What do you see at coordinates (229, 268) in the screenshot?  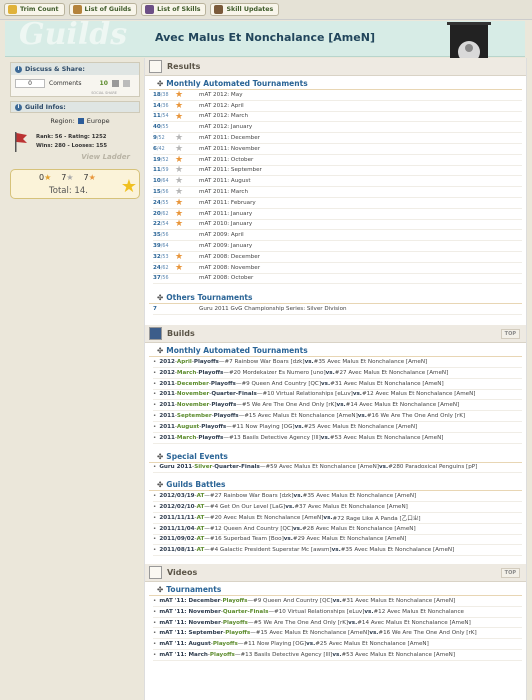 I see `tournament-name: mAT 2008: November` at bounding box center [229, 268].